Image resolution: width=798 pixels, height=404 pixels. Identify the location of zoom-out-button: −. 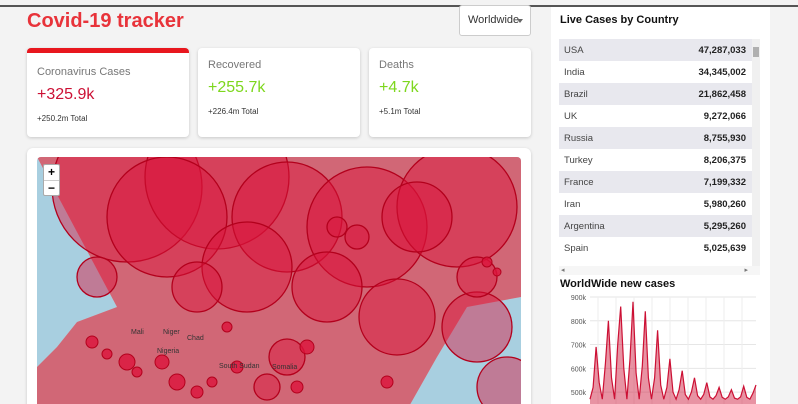
(51, 187).